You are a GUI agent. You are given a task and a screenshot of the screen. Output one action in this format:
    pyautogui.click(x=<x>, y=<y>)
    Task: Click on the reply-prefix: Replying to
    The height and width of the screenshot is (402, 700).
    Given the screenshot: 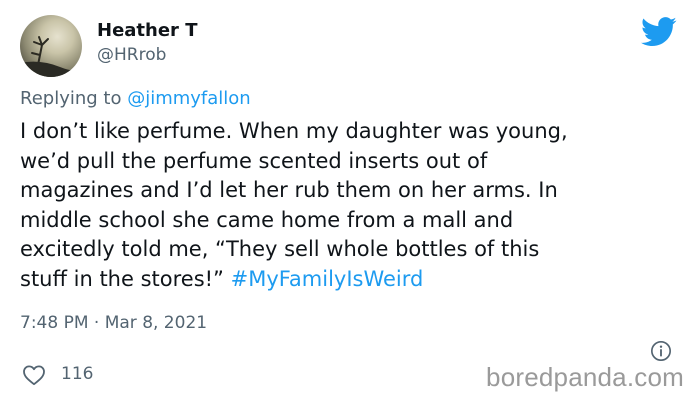 What is the action you would take?
    pyautogui.click(x=74, y=98)
    